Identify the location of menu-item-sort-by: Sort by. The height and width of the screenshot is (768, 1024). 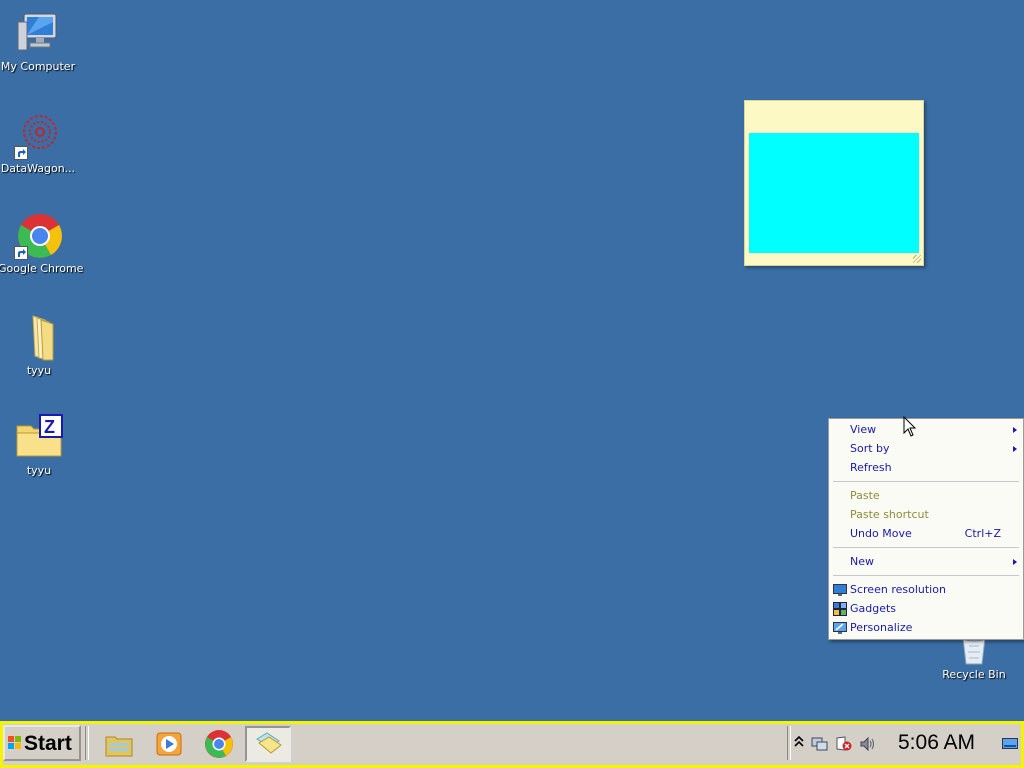
(926, 449).